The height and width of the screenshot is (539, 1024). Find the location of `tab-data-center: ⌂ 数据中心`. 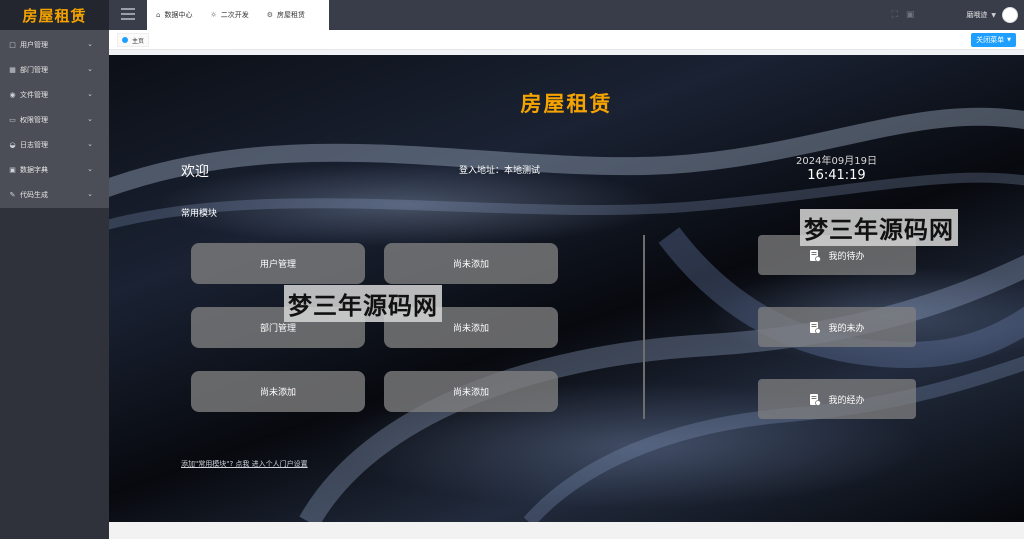

tab-data-center: ⌂ 数据中心 is located at coordinates (174, 15).